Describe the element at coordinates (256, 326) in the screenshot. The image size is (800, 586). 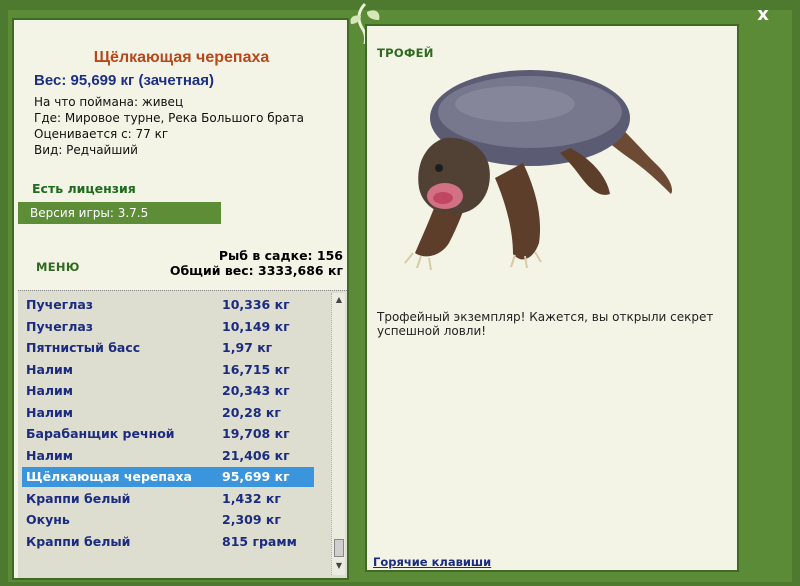
I see `list-item-weight: 10,149 кг` at that location.